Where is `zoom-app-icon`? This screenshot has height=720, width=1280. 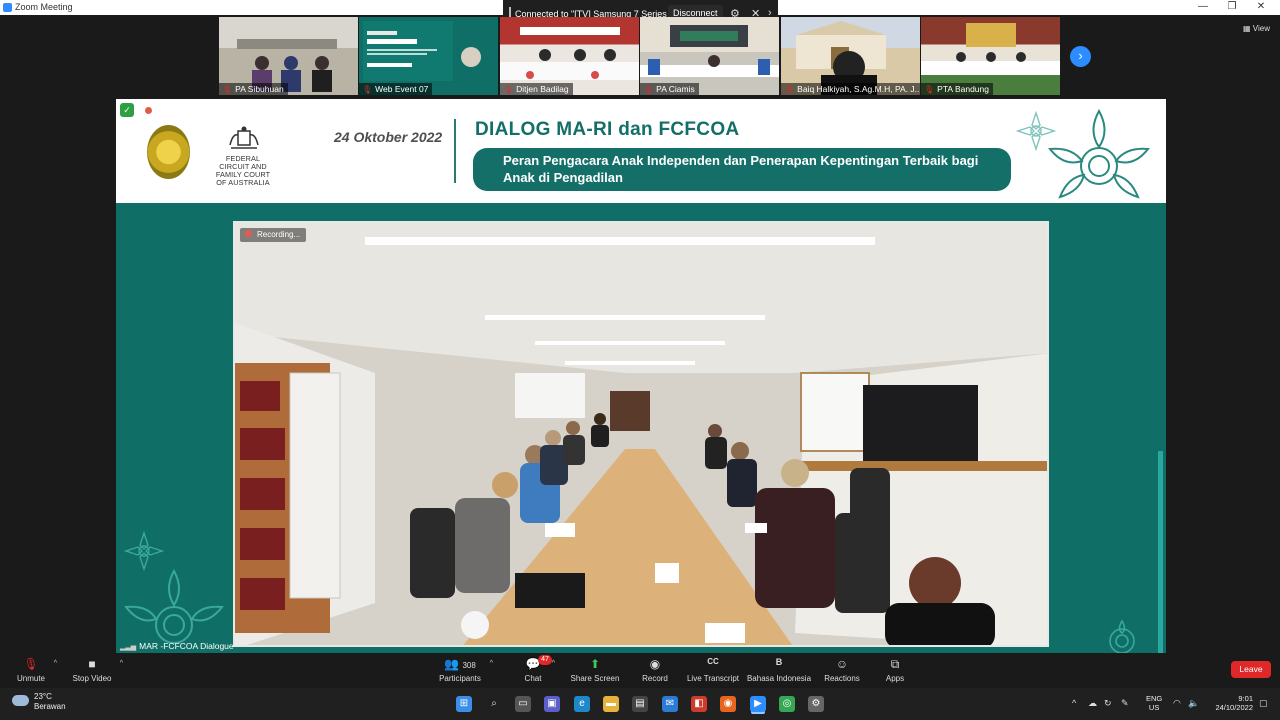
zoom-app-icon is located at coordinates (7, 7).